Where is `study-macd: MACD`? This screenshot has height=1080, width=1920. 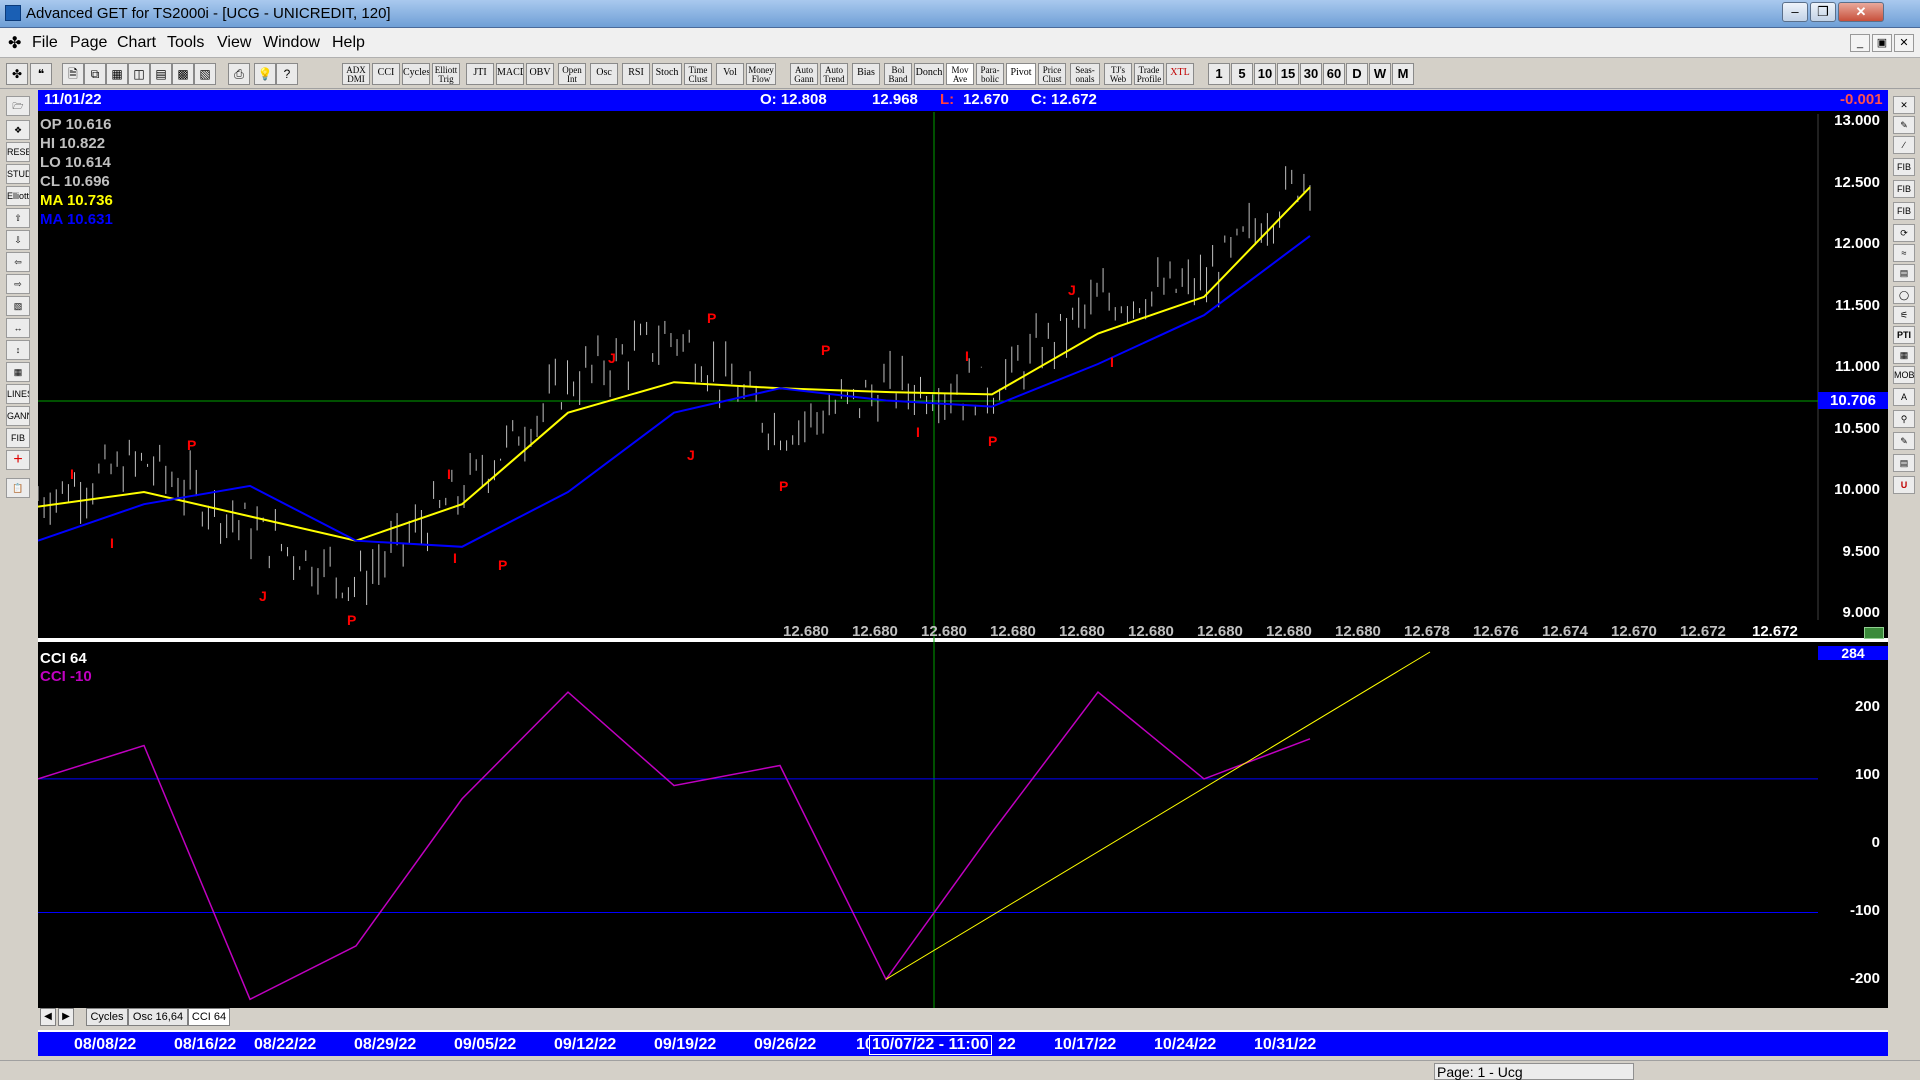 study-macd: MACD is located at coordinates (510, 74).